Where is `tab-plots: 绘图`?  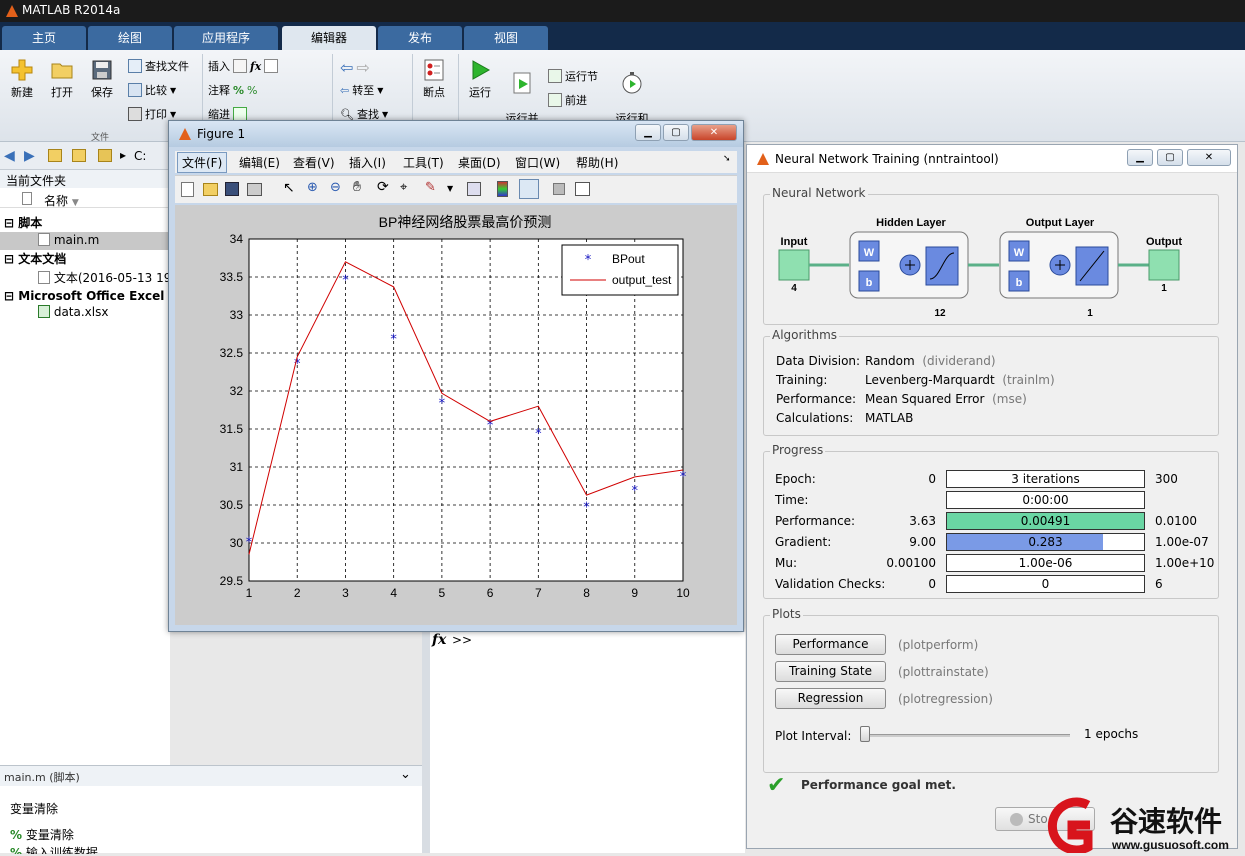 tab-plots: 绘图 is located at coordinates (130, 38).